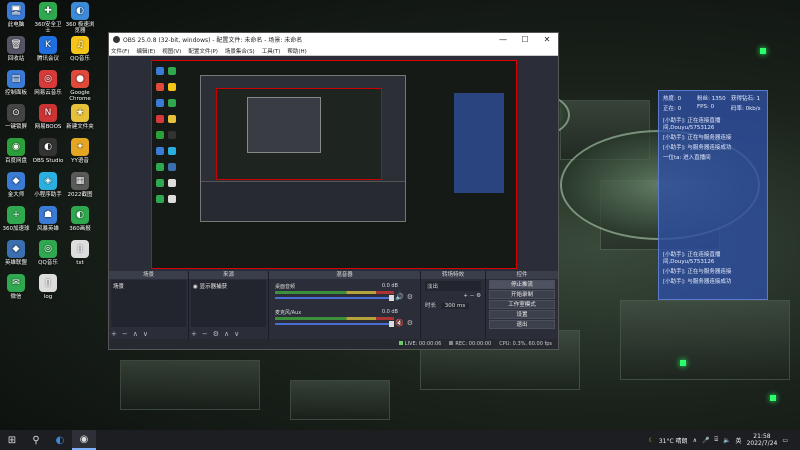 The height and width of the screenshot is (450, 800). I want to click on stop-streaming-button: 停止推流, so click(522, 284).